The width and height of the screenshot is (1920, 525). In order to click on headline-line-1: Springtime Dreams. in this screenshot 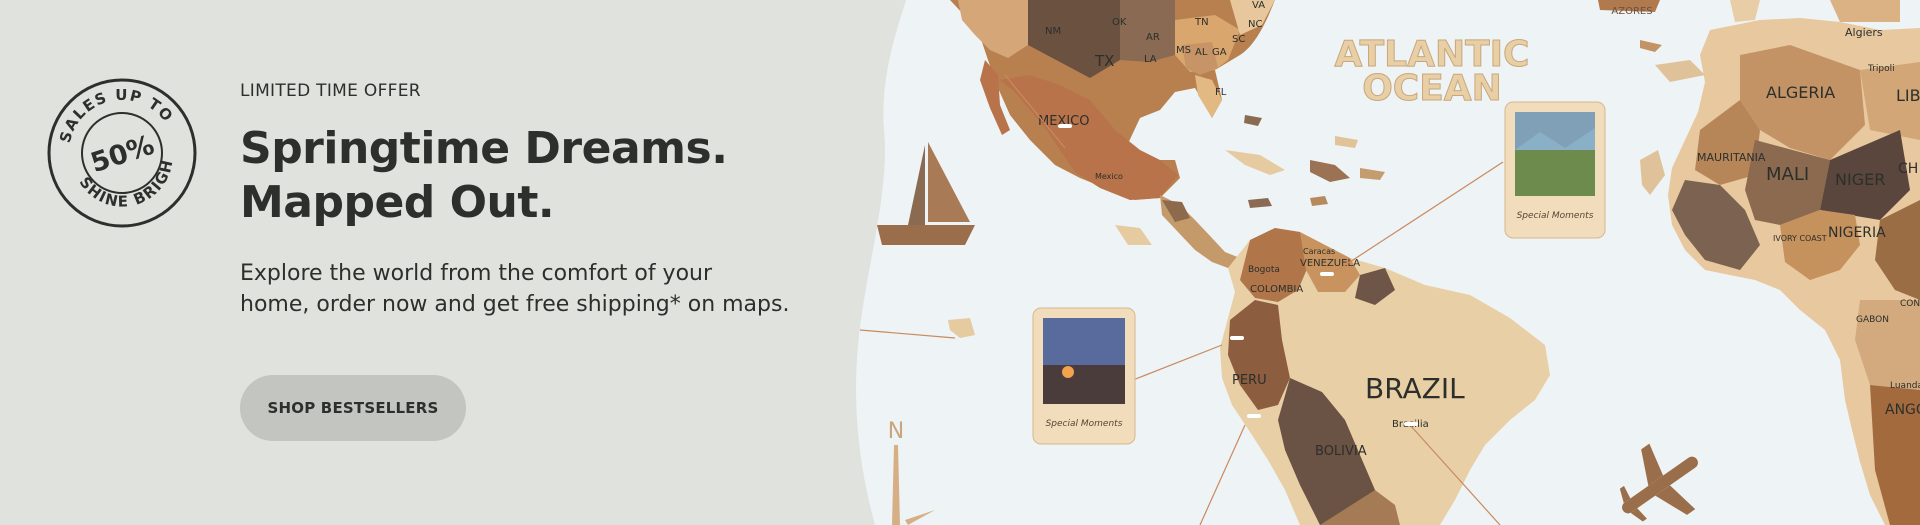, I will do `click(484, 148)`.